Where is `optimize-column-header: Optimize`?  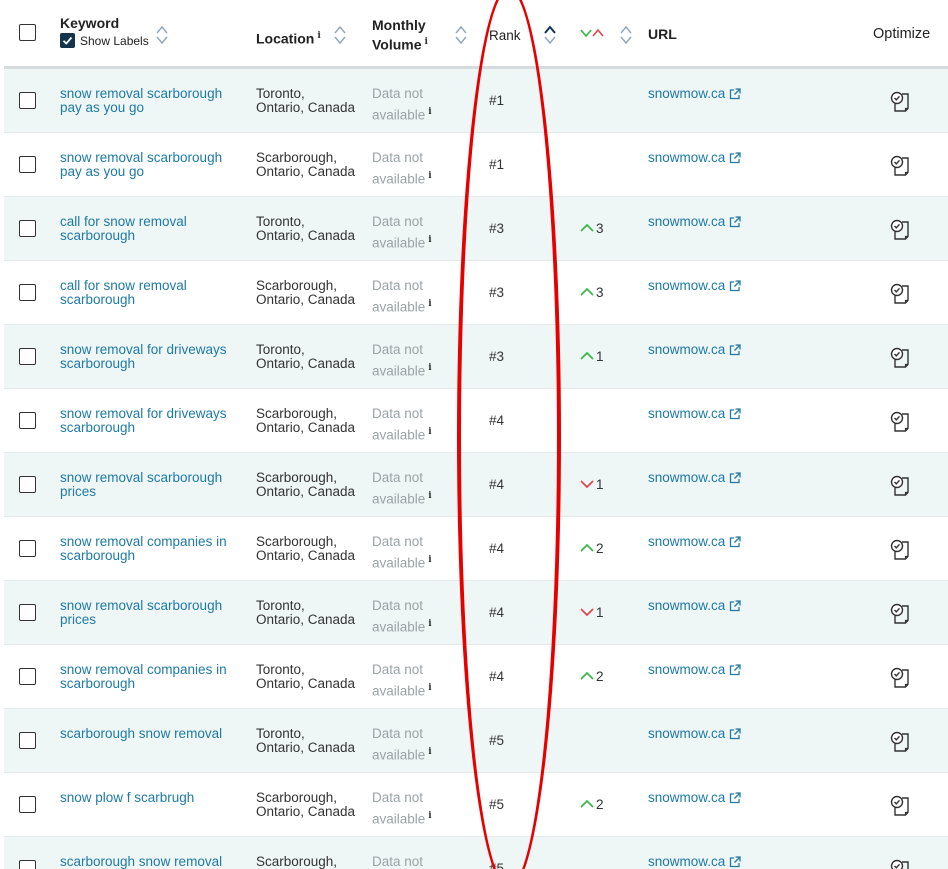
optimize-column-header: Optimize is located at coordinates (902, 34).